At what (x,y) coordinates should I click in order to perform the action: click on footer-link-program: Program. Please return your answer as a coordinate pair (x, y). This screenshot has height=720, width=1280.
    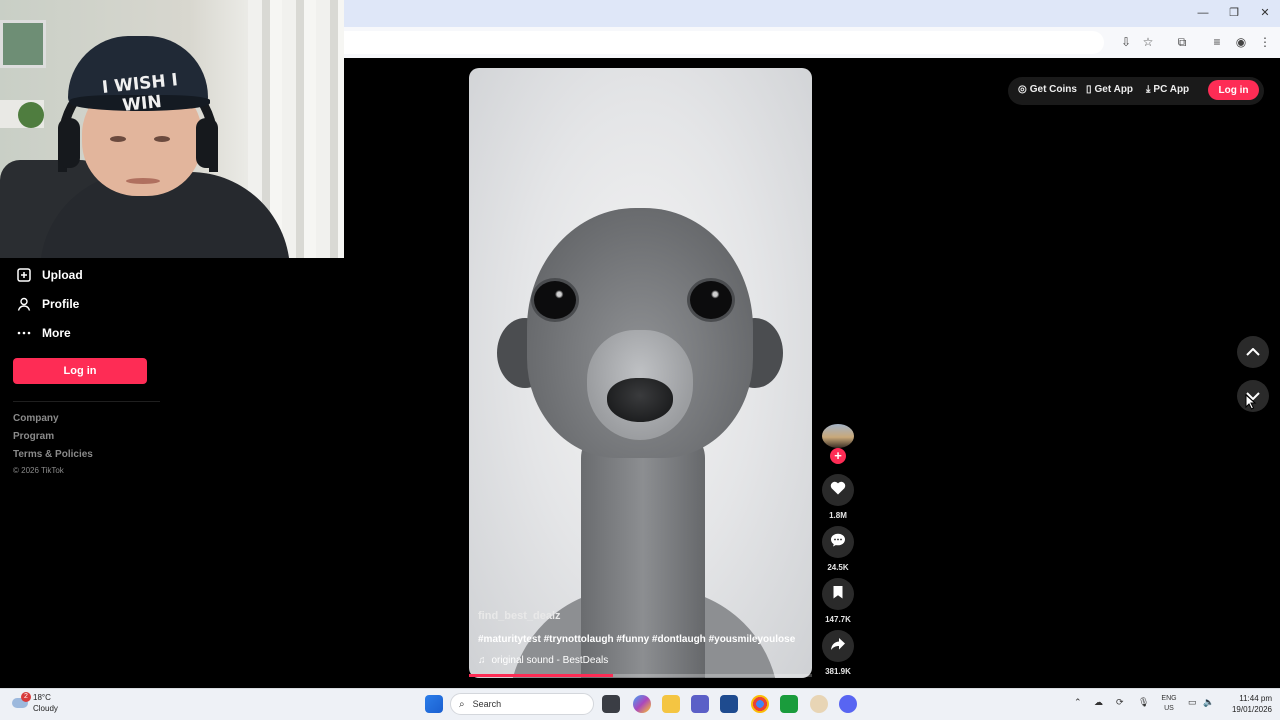
    Looking at the image, I should click on (33, 436).